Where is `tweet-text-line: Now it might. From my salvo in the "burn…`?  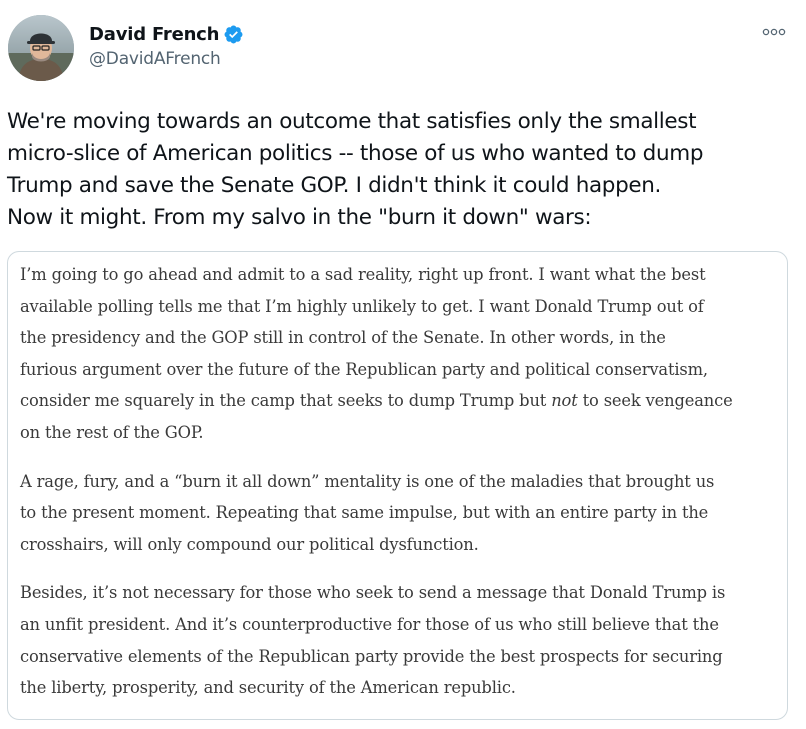
tweet-text-line: Now it might. From my salvo in the "burn… is located at coordinates (299, 217).